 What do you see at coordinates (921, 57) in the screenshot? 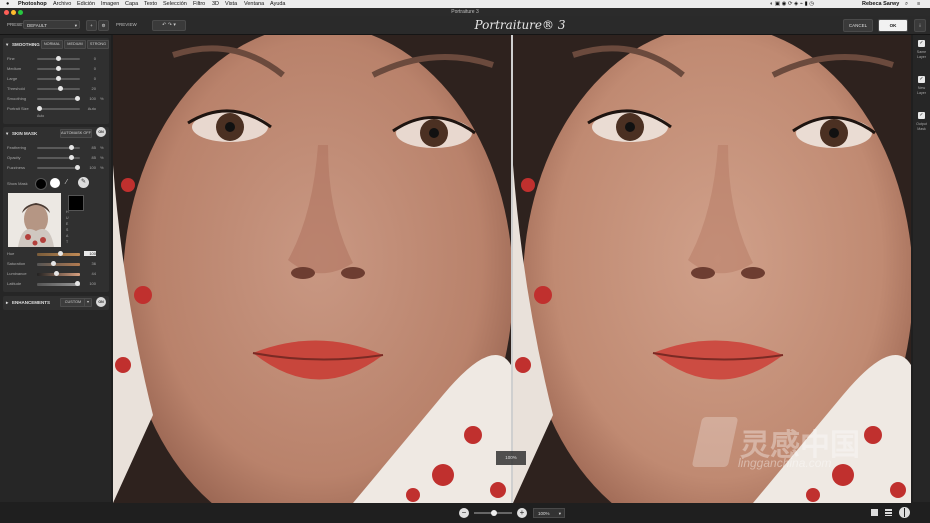
I see `output-label: Layer` at bounding box center [921, 57].